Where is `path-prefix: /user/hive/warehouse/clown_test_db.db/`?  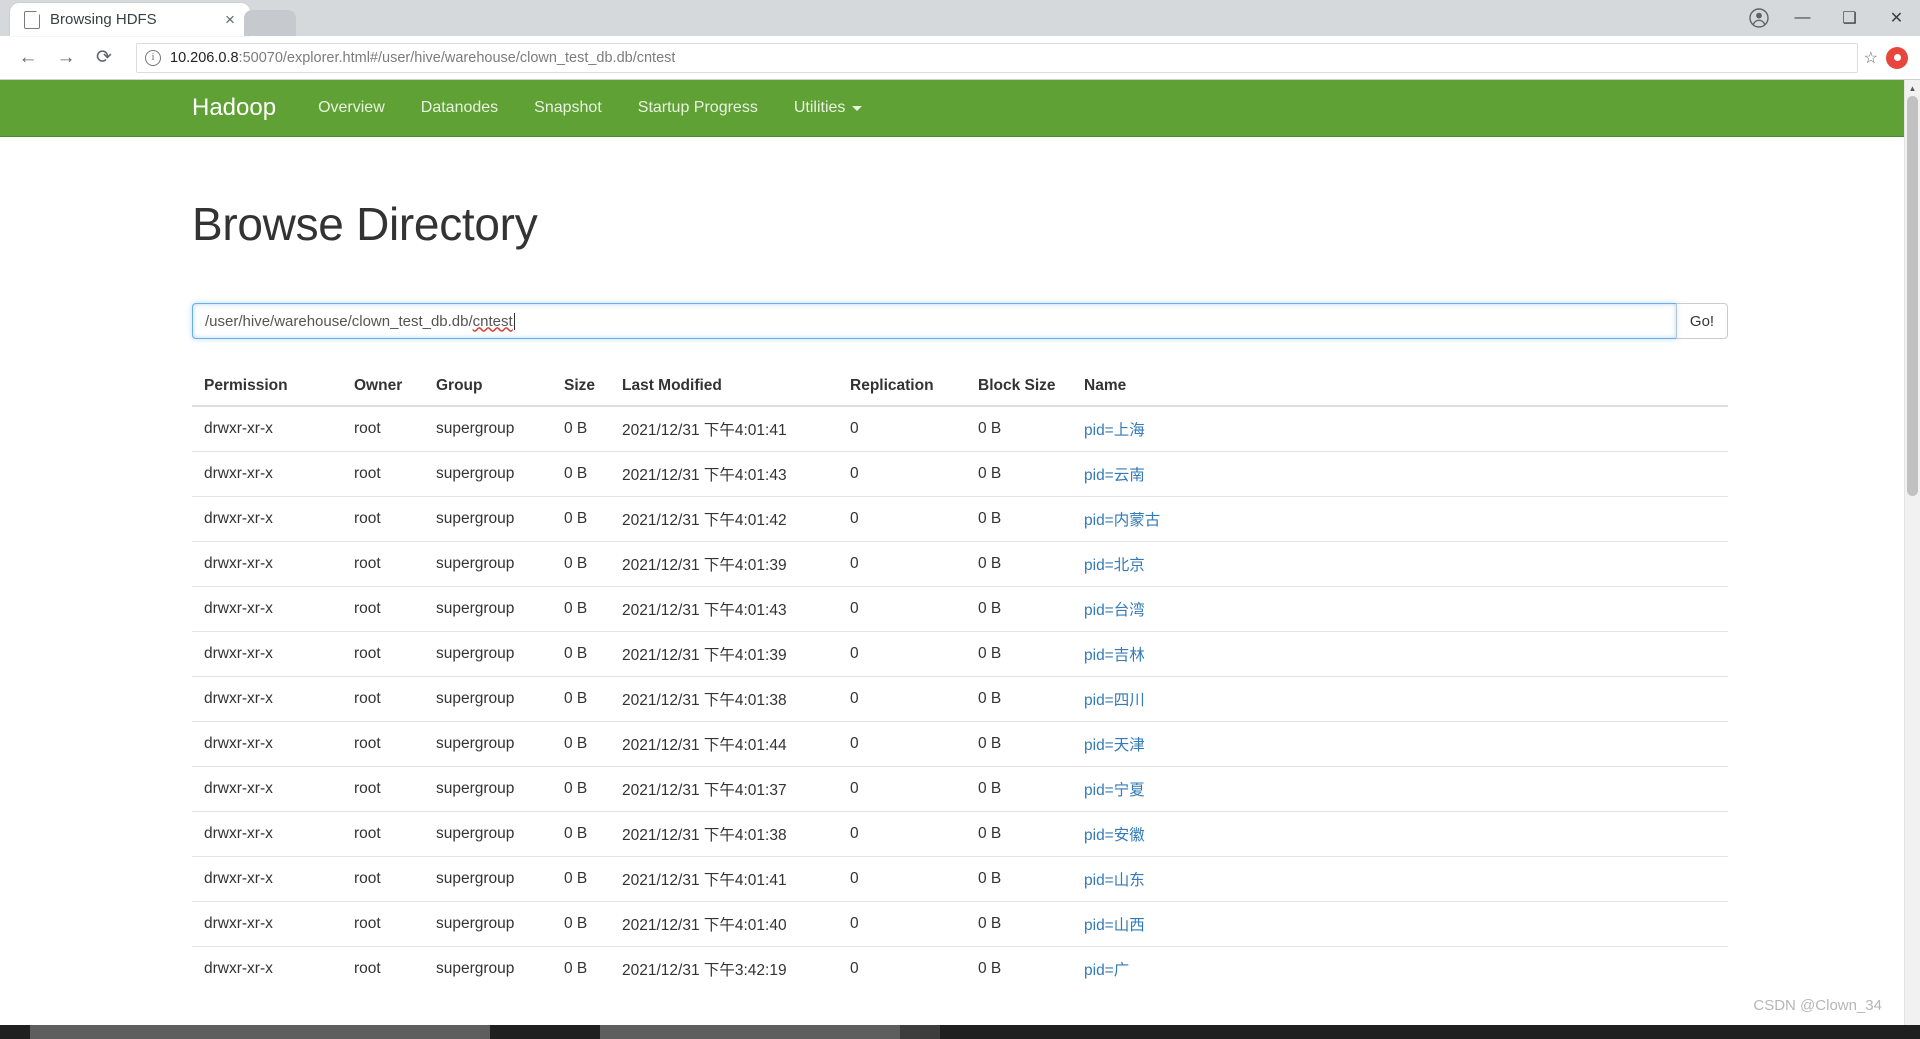 path-prefix: /user/hive/warehouse/clown_test_db.db/ is located at coordinates (339, 321).